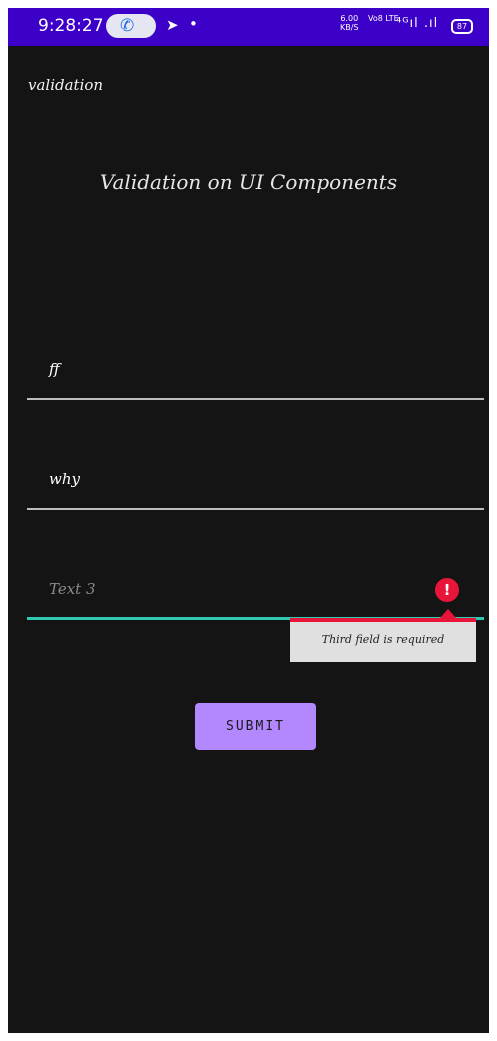 This screenshot has width=497, height=1041. I want to click on error-tooltip: Third field is required, so click(383, 640).